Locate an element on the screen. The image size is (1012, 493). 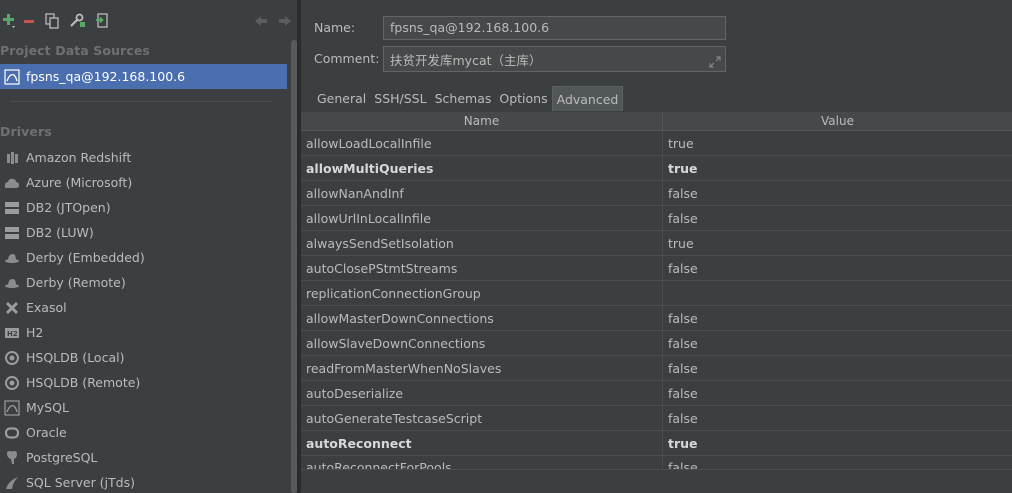
remove-icon is located at coordinates (29, 21).